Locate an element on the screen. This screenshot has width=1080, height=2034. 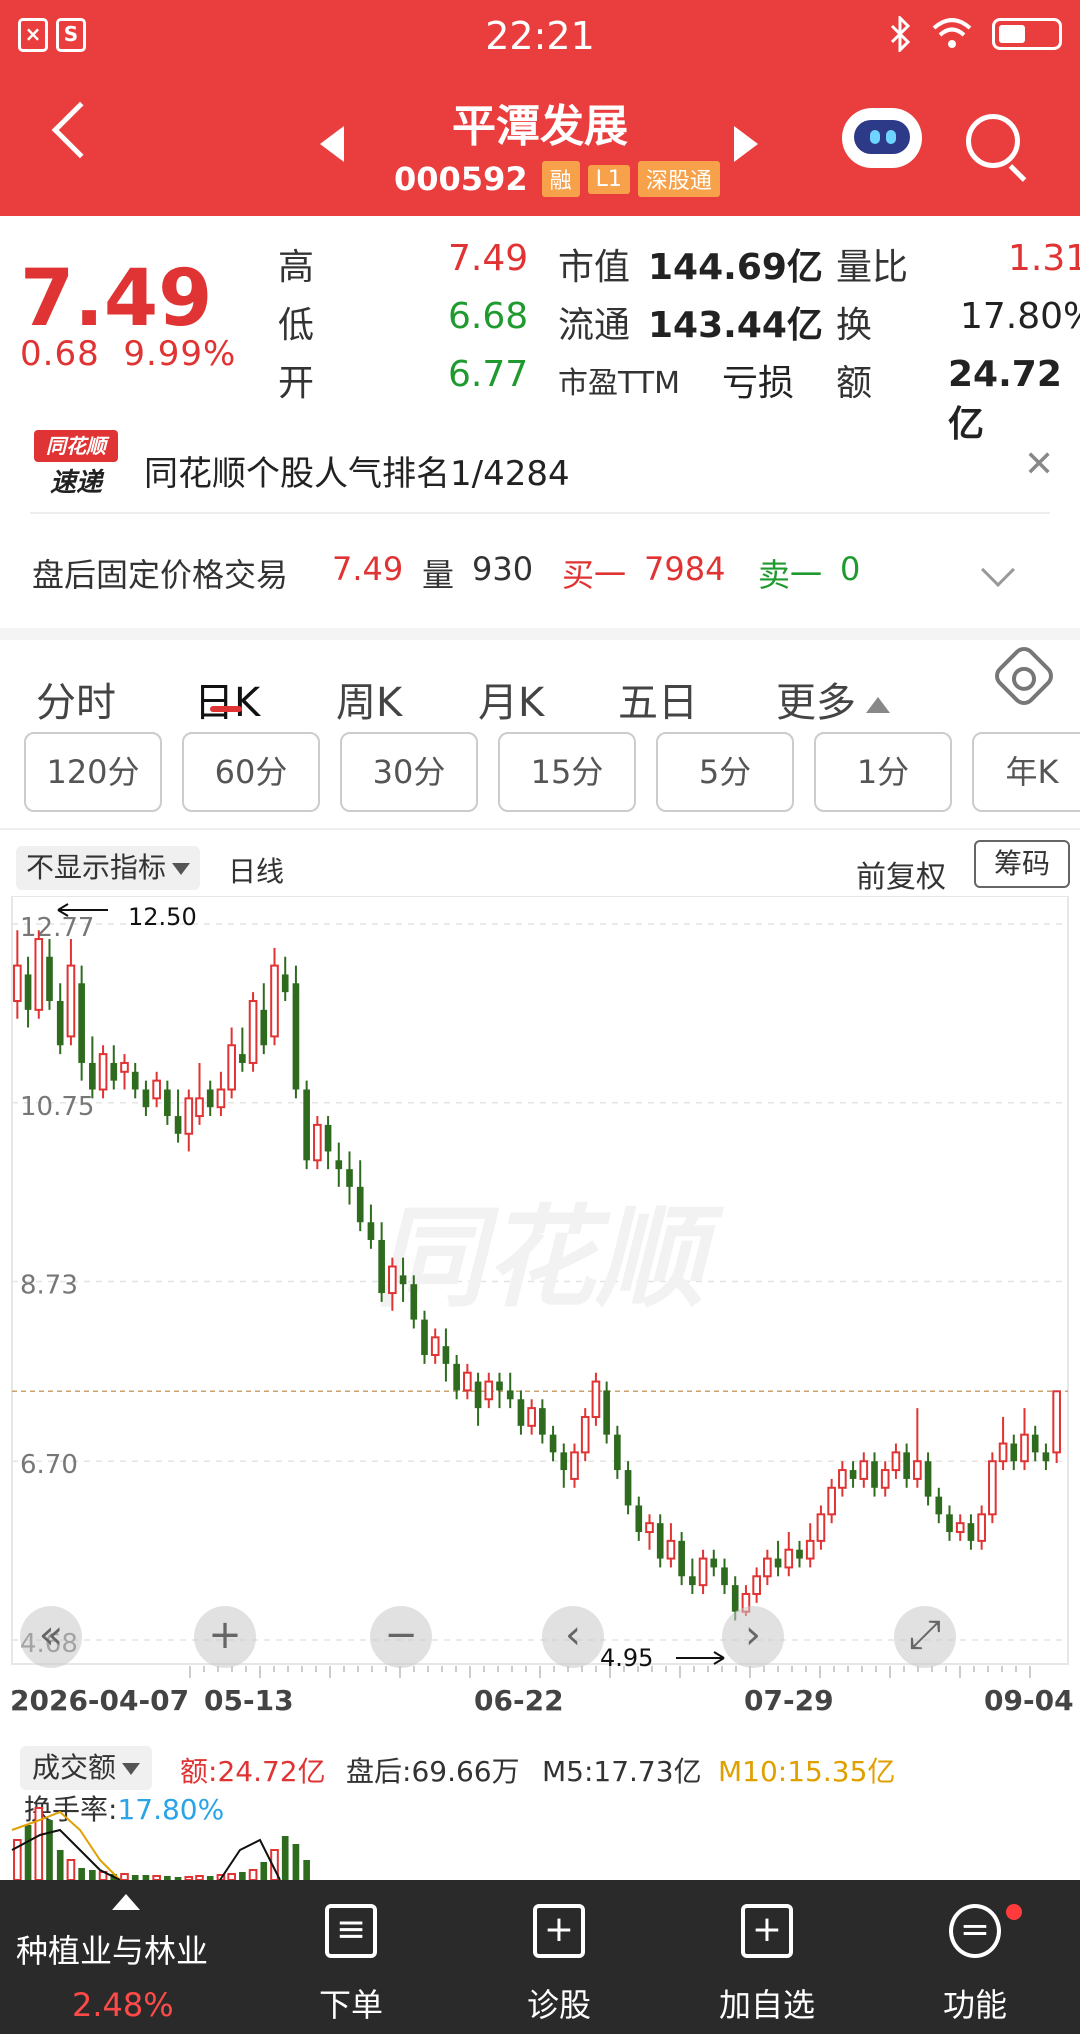
notification-dot is located at coordinates (1014, 1912).